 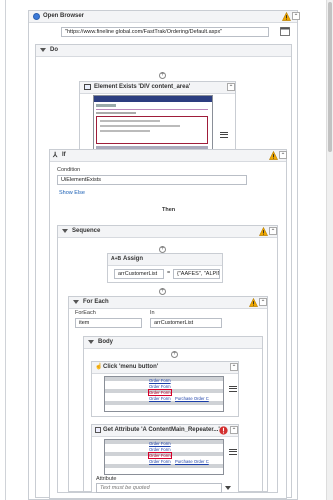 What do you see at coordinates (196, 274) in the screenshot?
I see `assign-value-field: {"AAFES", "ALPINE:` at bounding box center [196, 274].